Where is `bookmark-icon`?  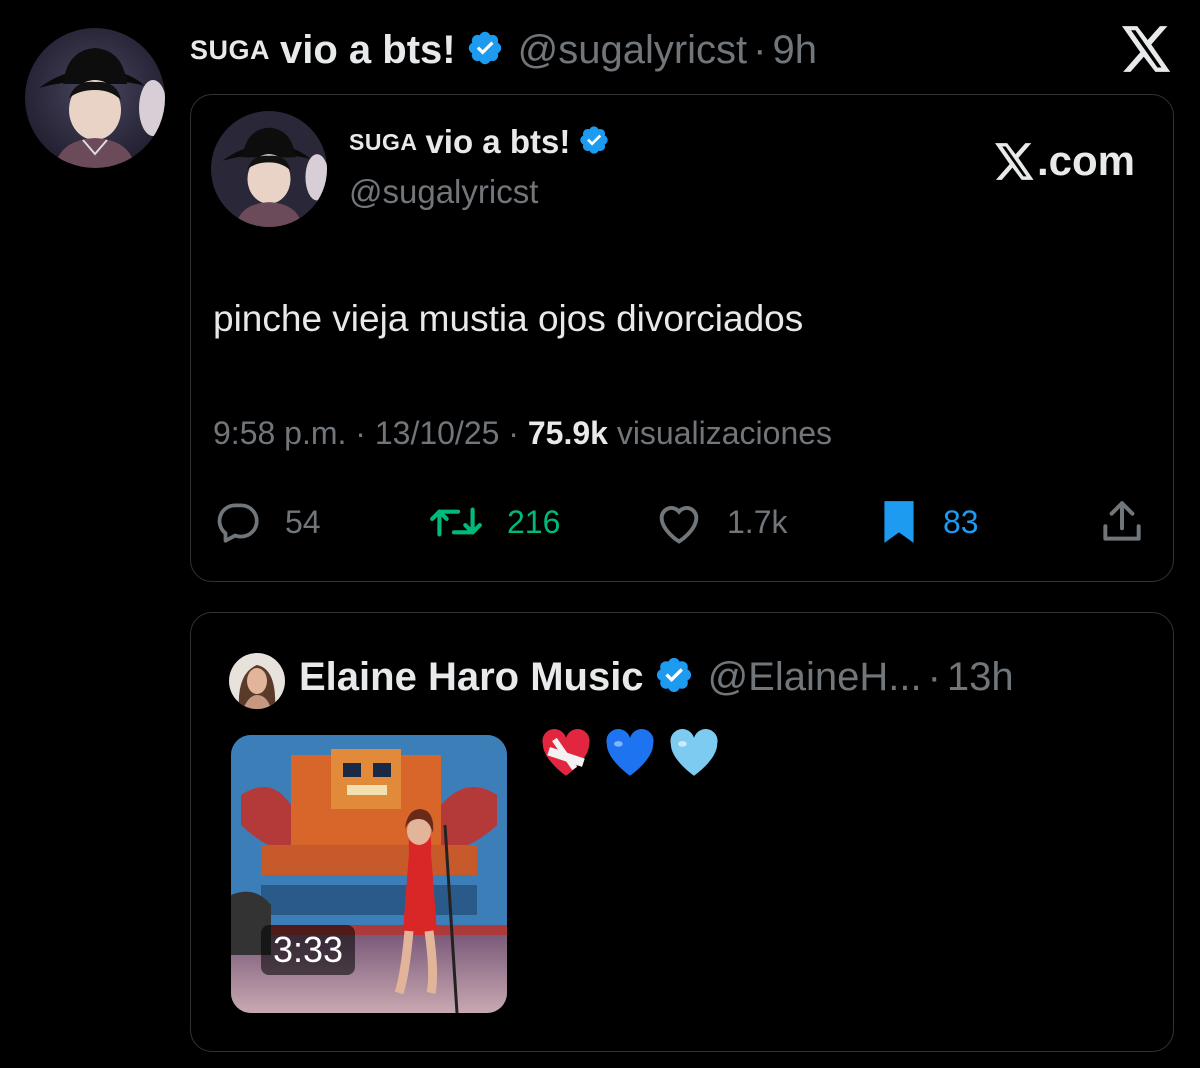
bookmark-icon is located at coordinates (899, 522).